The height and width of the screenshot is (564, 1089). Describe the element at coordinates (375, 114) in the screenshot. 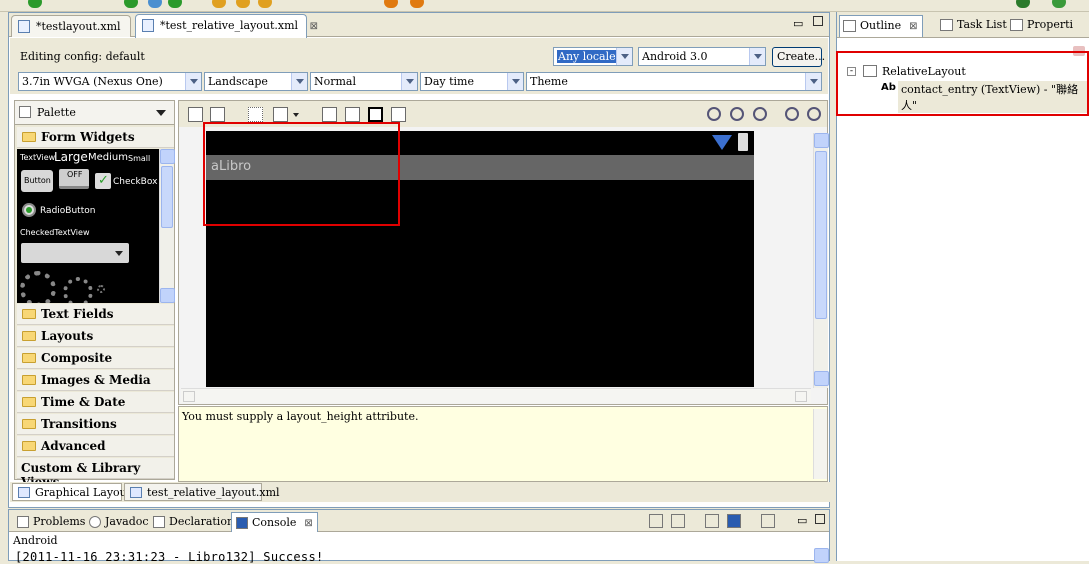

I see `baseline-icon` at that location.